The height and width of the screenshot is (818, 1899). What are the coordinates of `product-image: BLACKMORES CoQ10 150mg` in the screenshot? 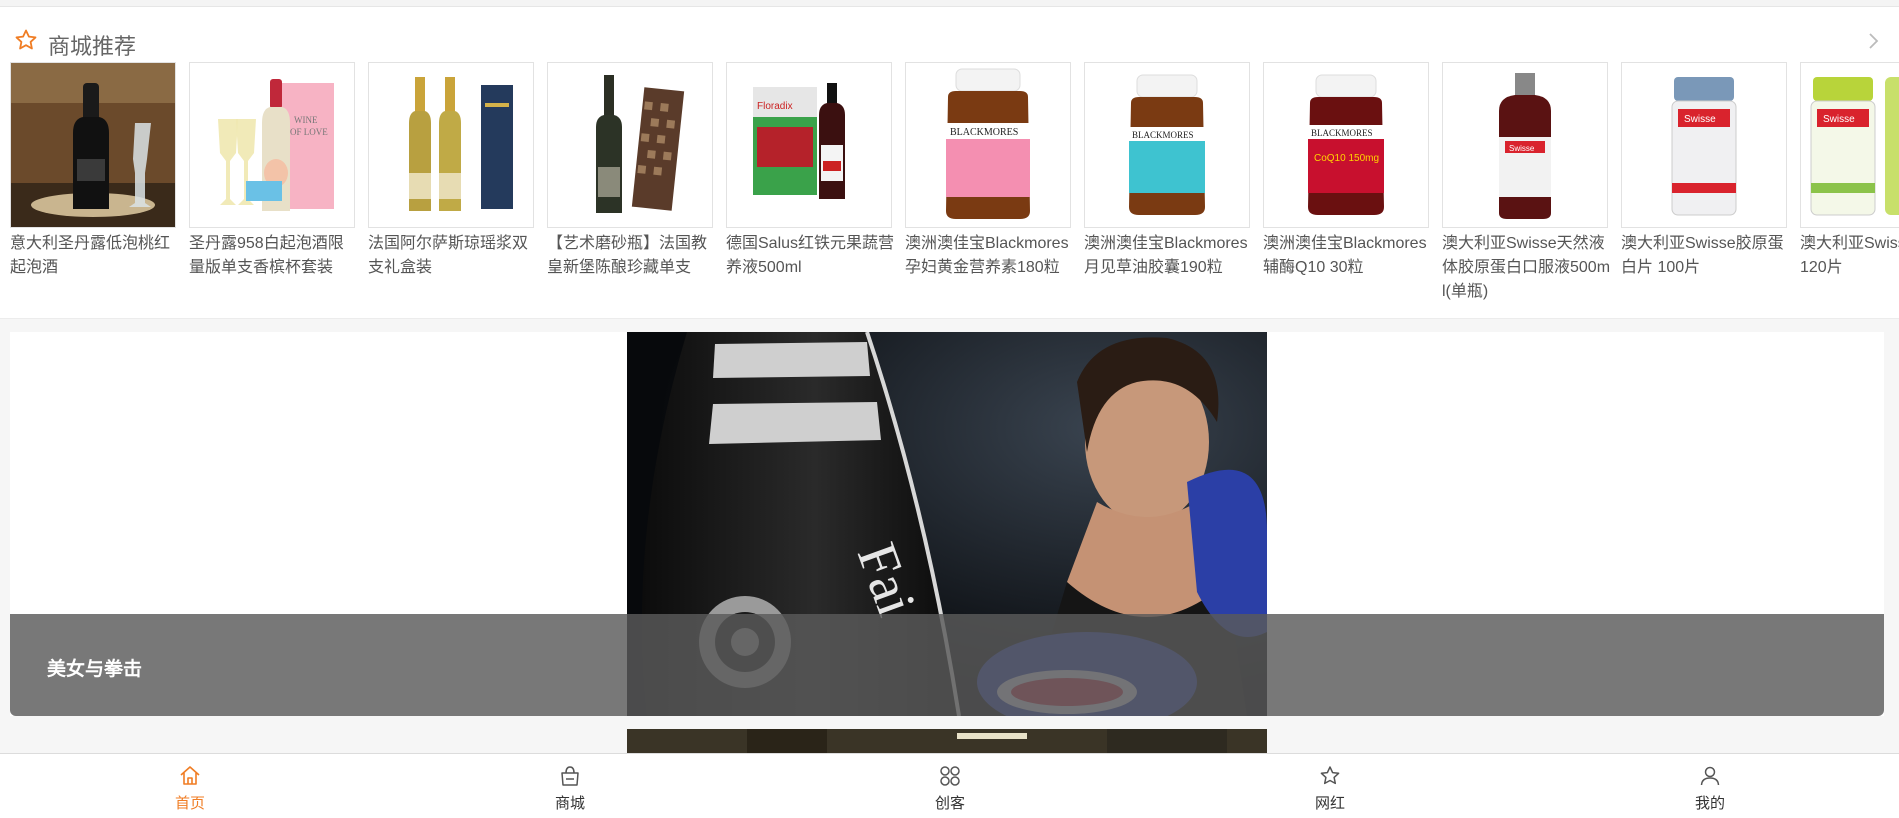 It's located at (1346, 145).